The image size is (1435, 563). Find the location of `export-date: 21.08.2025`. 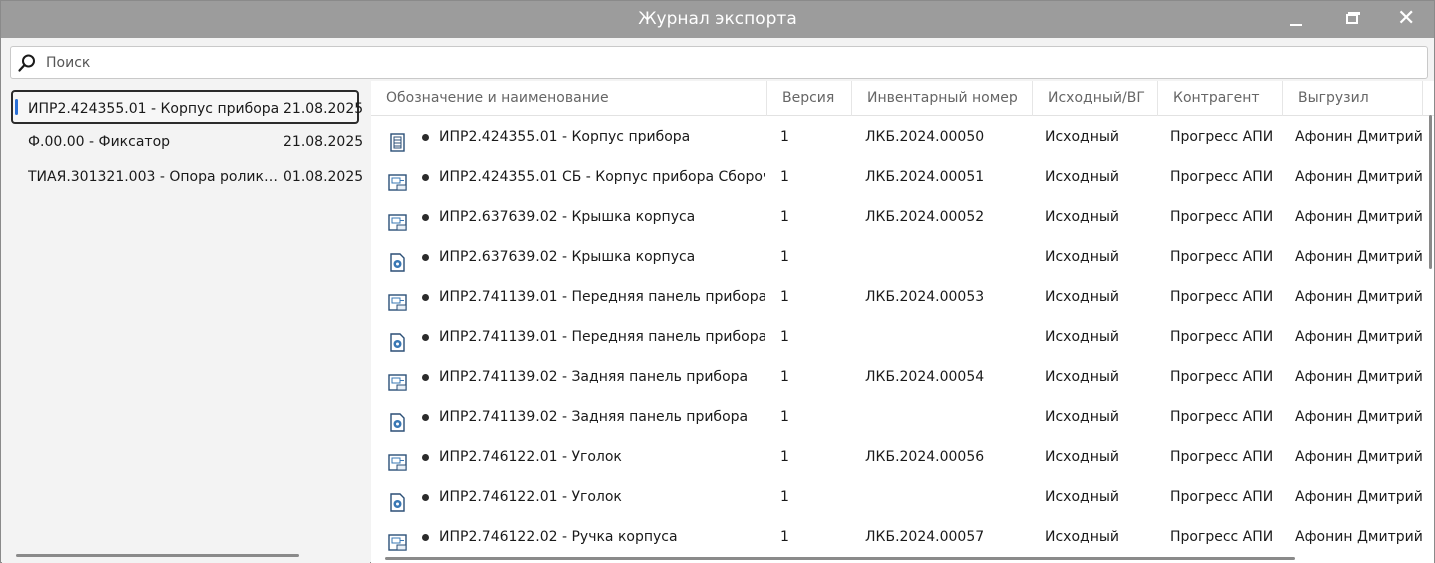

export-date: 21.08.2025 is located at coordinates (323, 109).